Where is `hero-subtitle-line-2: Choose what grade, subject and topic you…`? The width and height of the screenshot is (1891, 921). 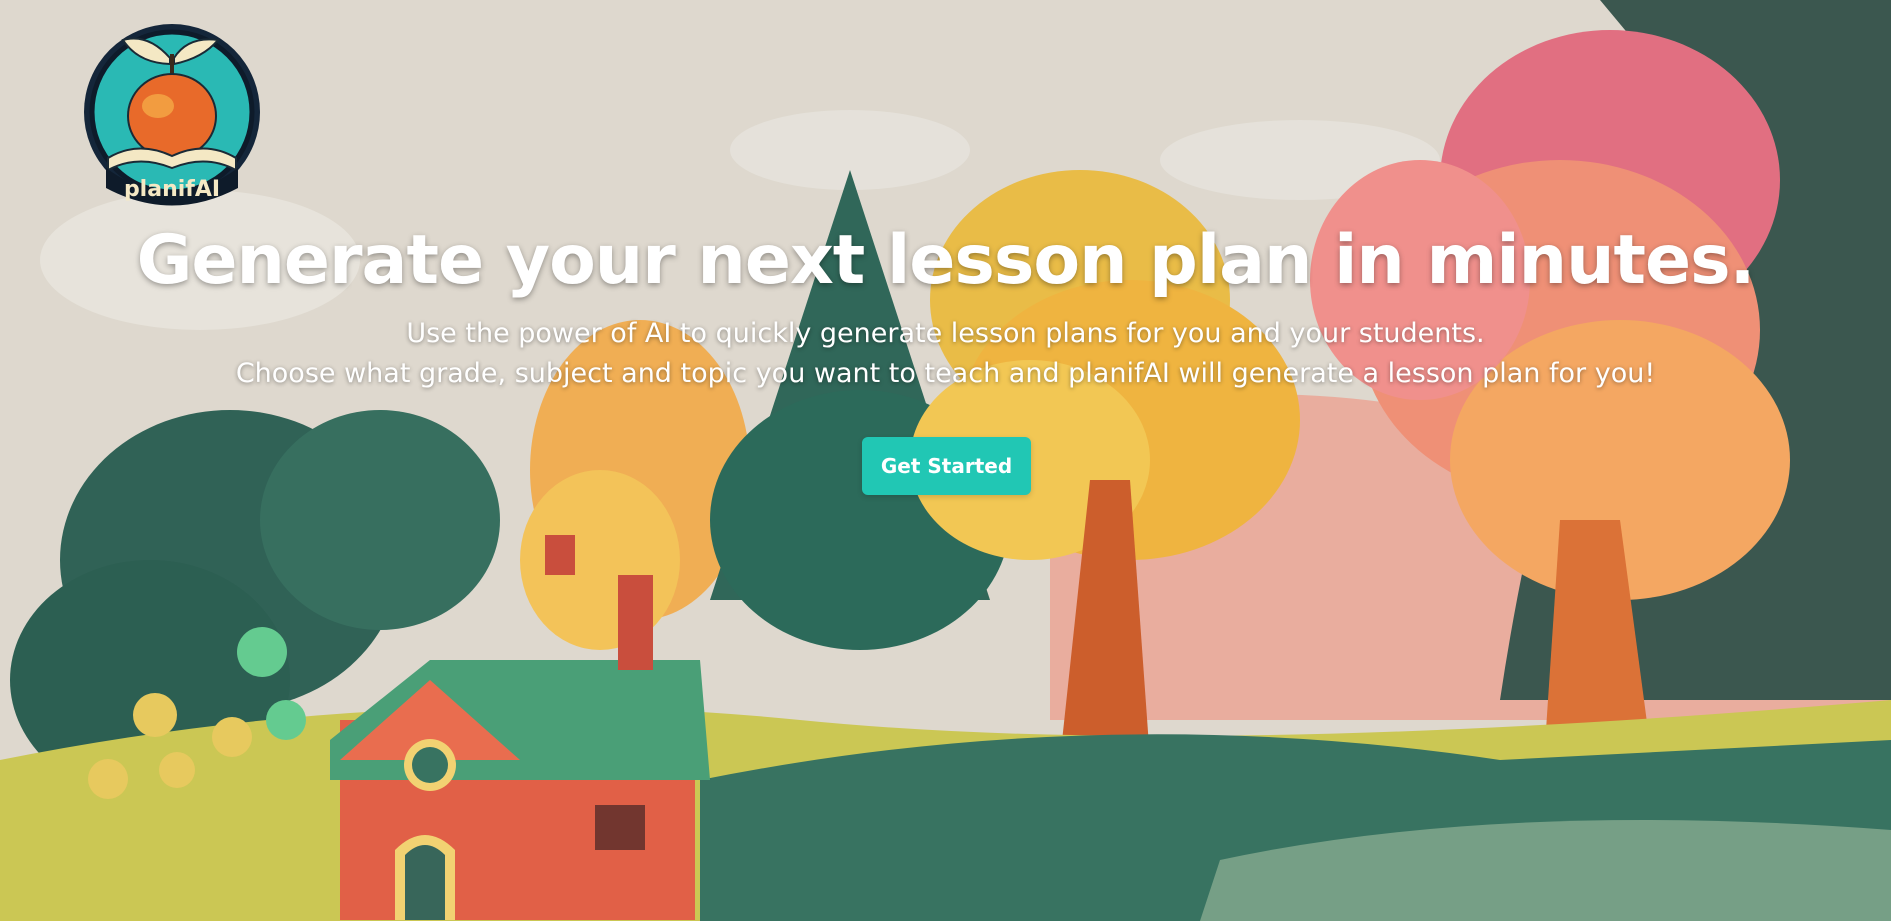
hero-subtitle-line-2: Choose what grade, subject and topic you… is located at coordinates (945, 373).